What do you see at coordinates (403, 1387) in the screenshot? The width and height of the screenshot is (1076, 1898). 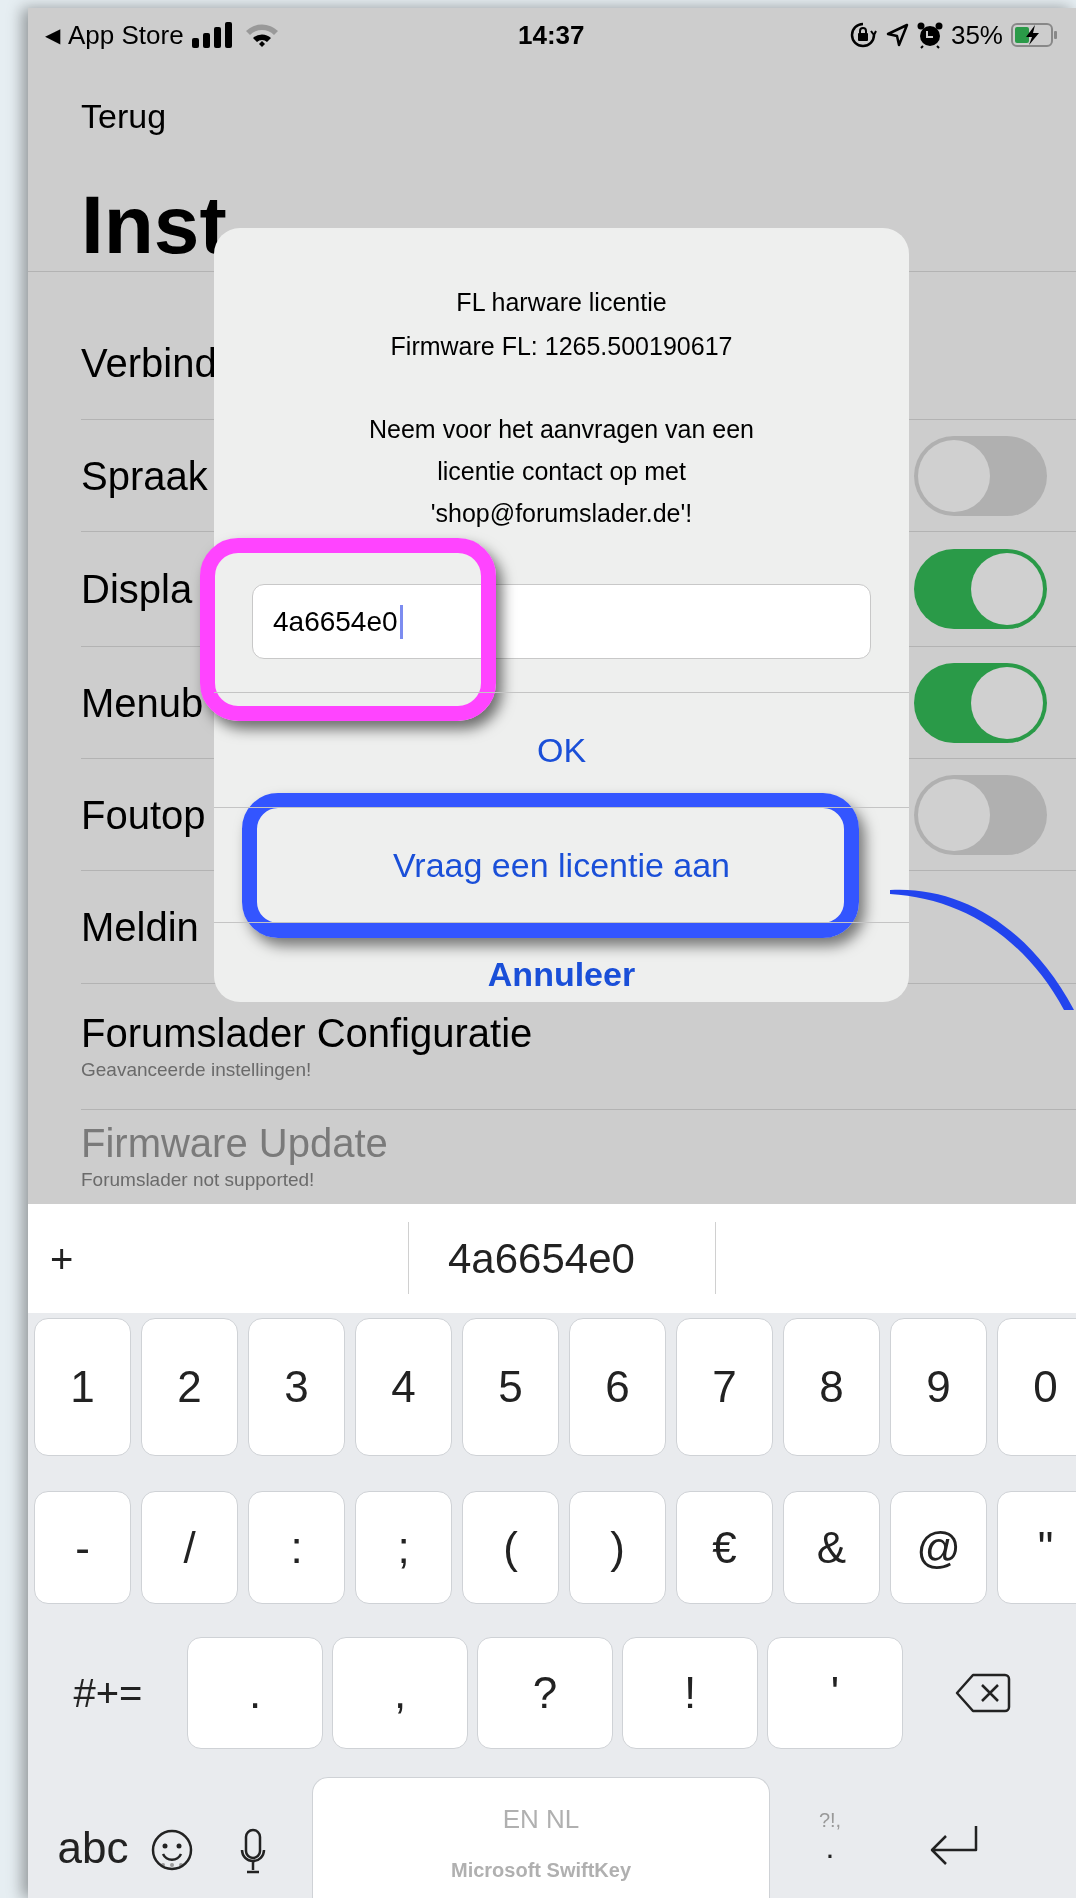 I see `keyboard-key: 4` at bounding box center [403, 1387].